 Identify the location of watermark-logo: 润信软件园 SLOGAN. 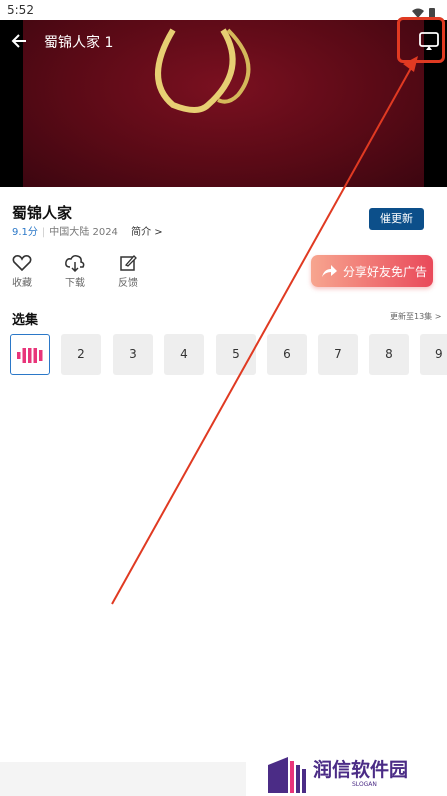
(357, 774).